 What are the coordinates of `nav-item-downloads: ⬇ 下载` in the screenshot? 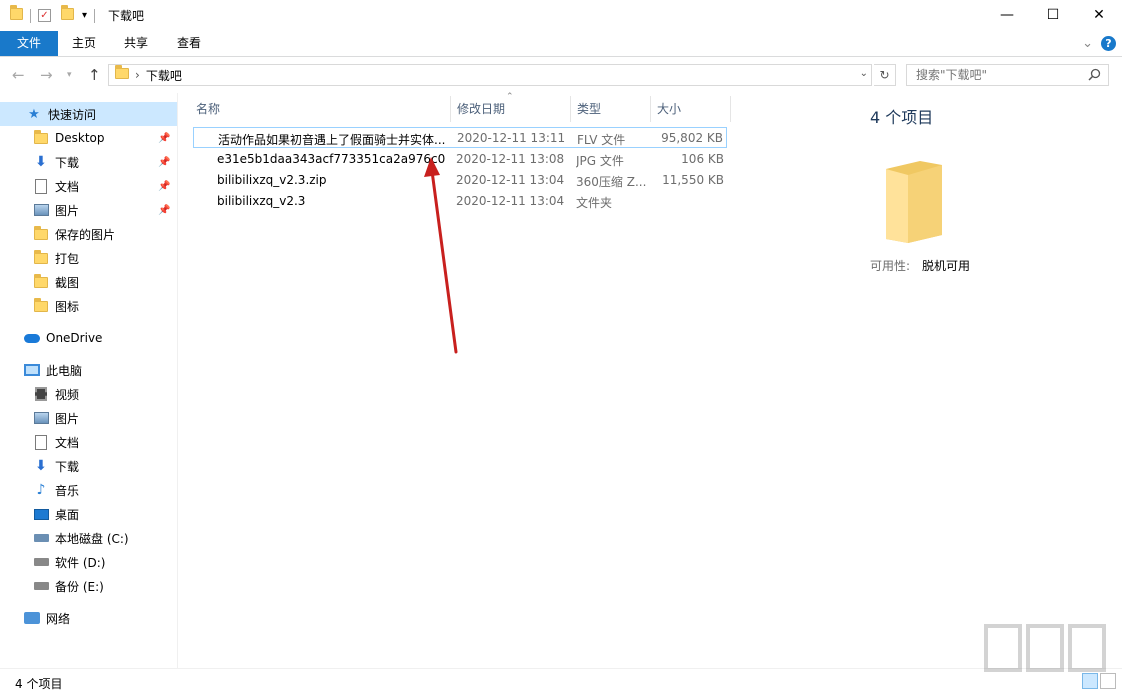 It's located at (56, 162).